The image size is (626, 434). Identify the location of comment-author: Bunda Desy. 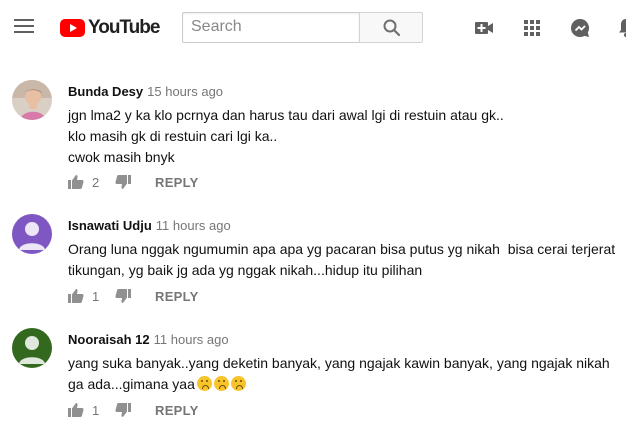
(105, 91).